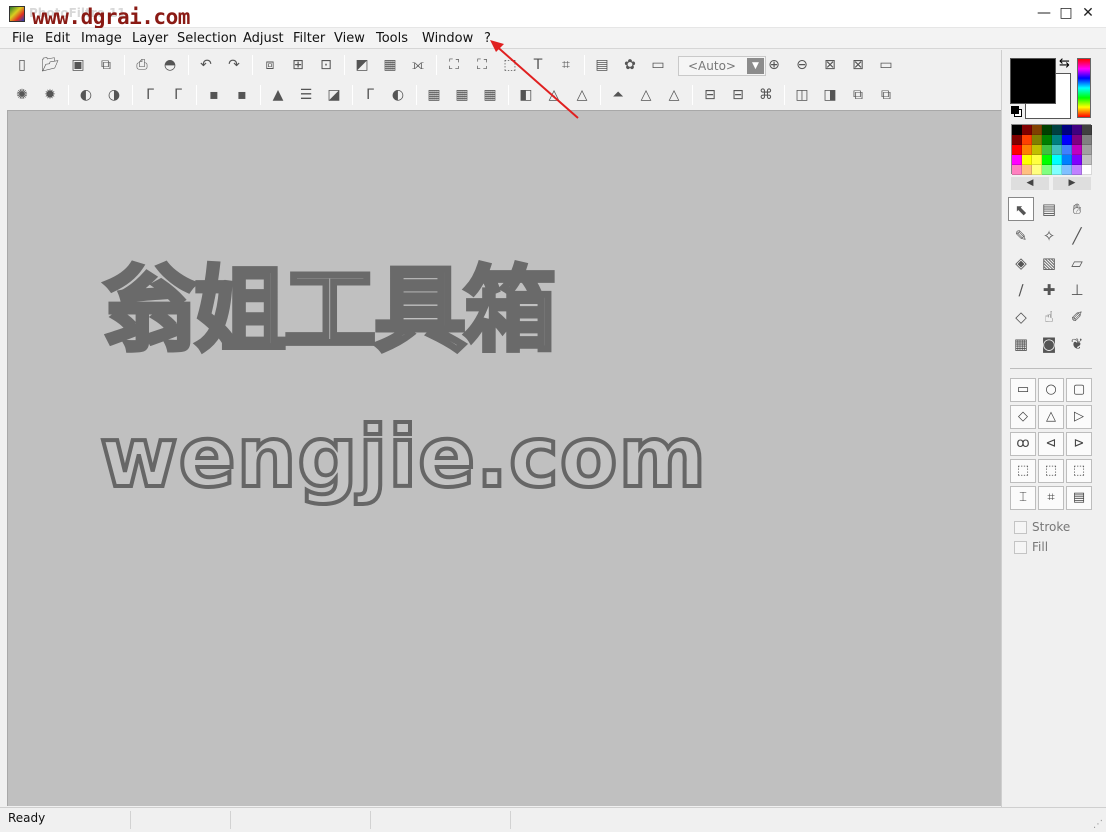 The width and height of the screenshot is (1106, 832). Describe the element at coordinates (755, 66) in the screenshot. I see `chevron-down-icon: ▼` at that location.